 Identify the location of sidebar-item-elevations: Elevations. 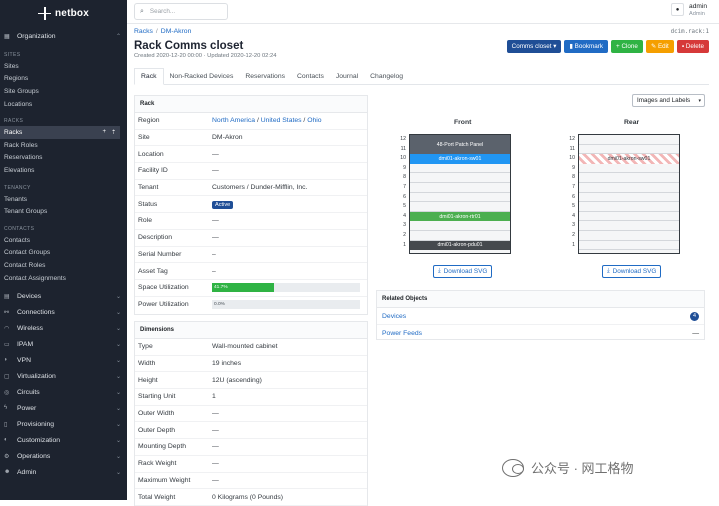
(63, 170).